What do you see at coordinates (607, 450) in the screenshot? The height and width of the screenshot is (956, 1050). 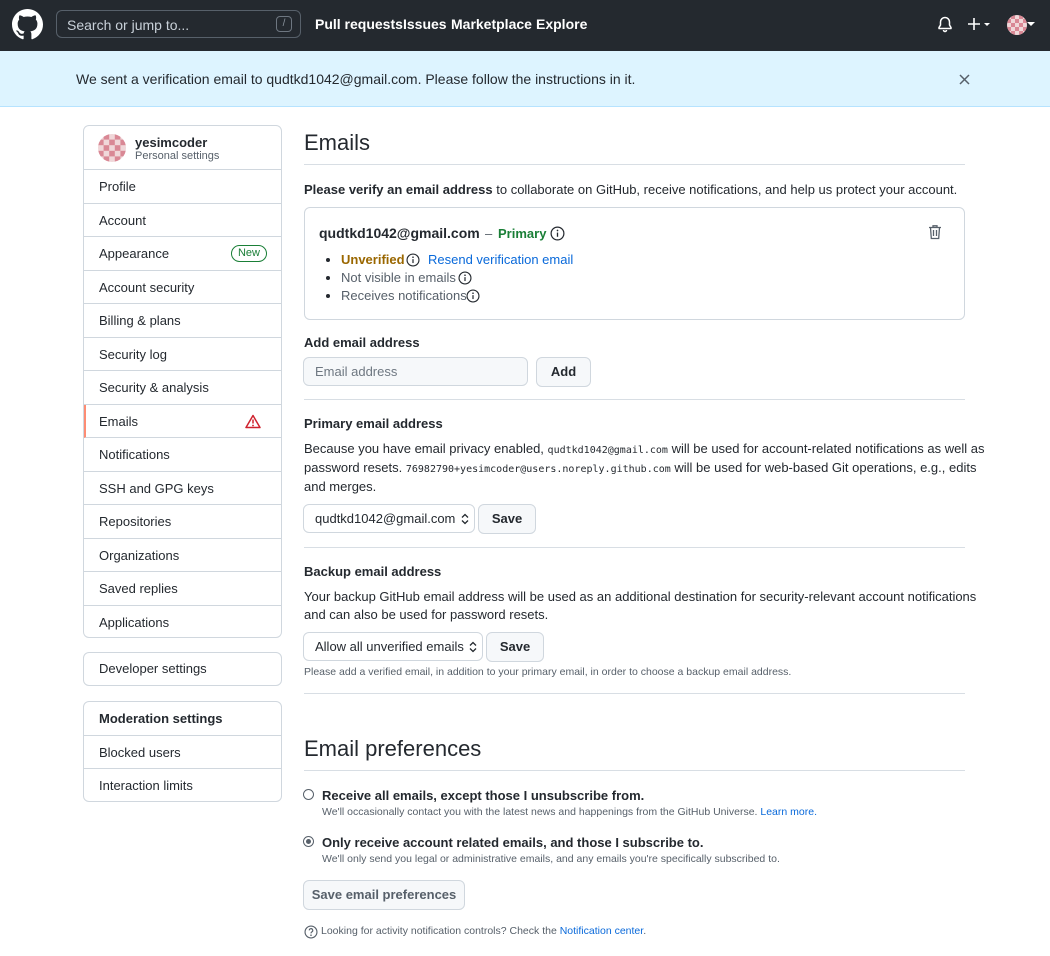 I see `primary-desc-code: qudtkd1042@gmail.com` at bounding box center [607, 450].